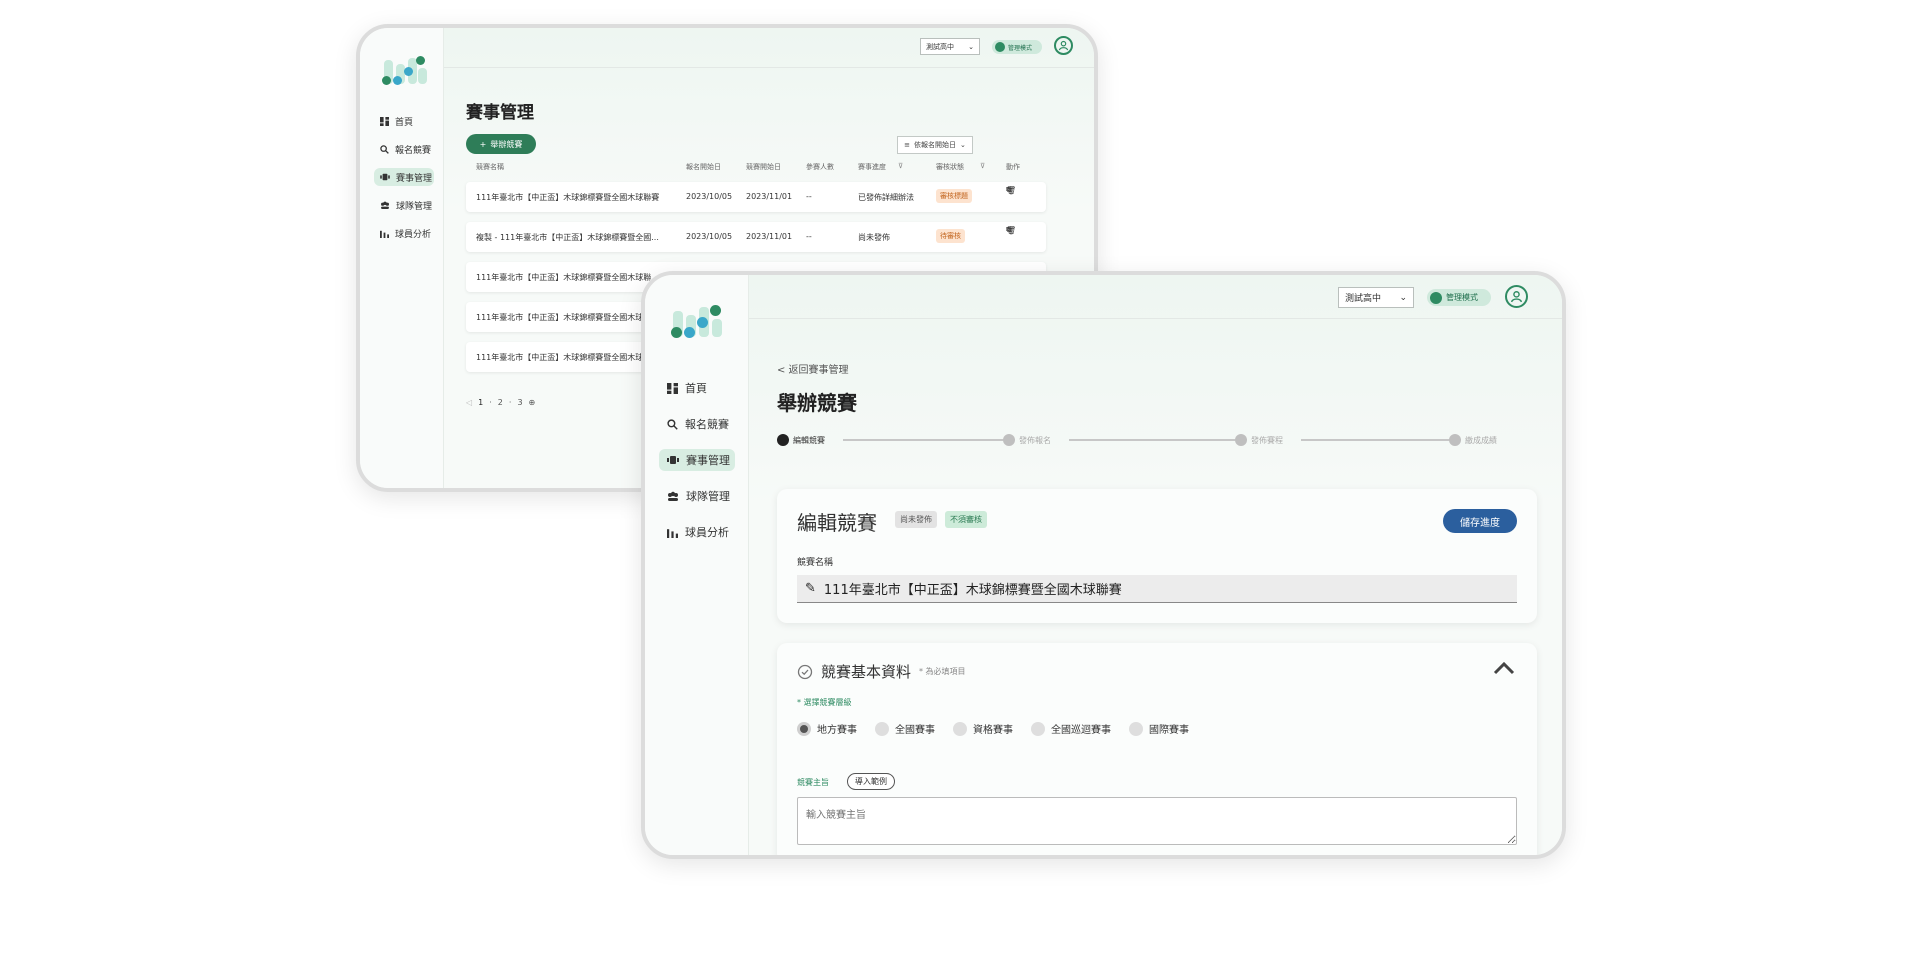 The height and width of the screenshot is (960, 1920). I want to click on import-example-button: 導入範例, so click(871, 781).